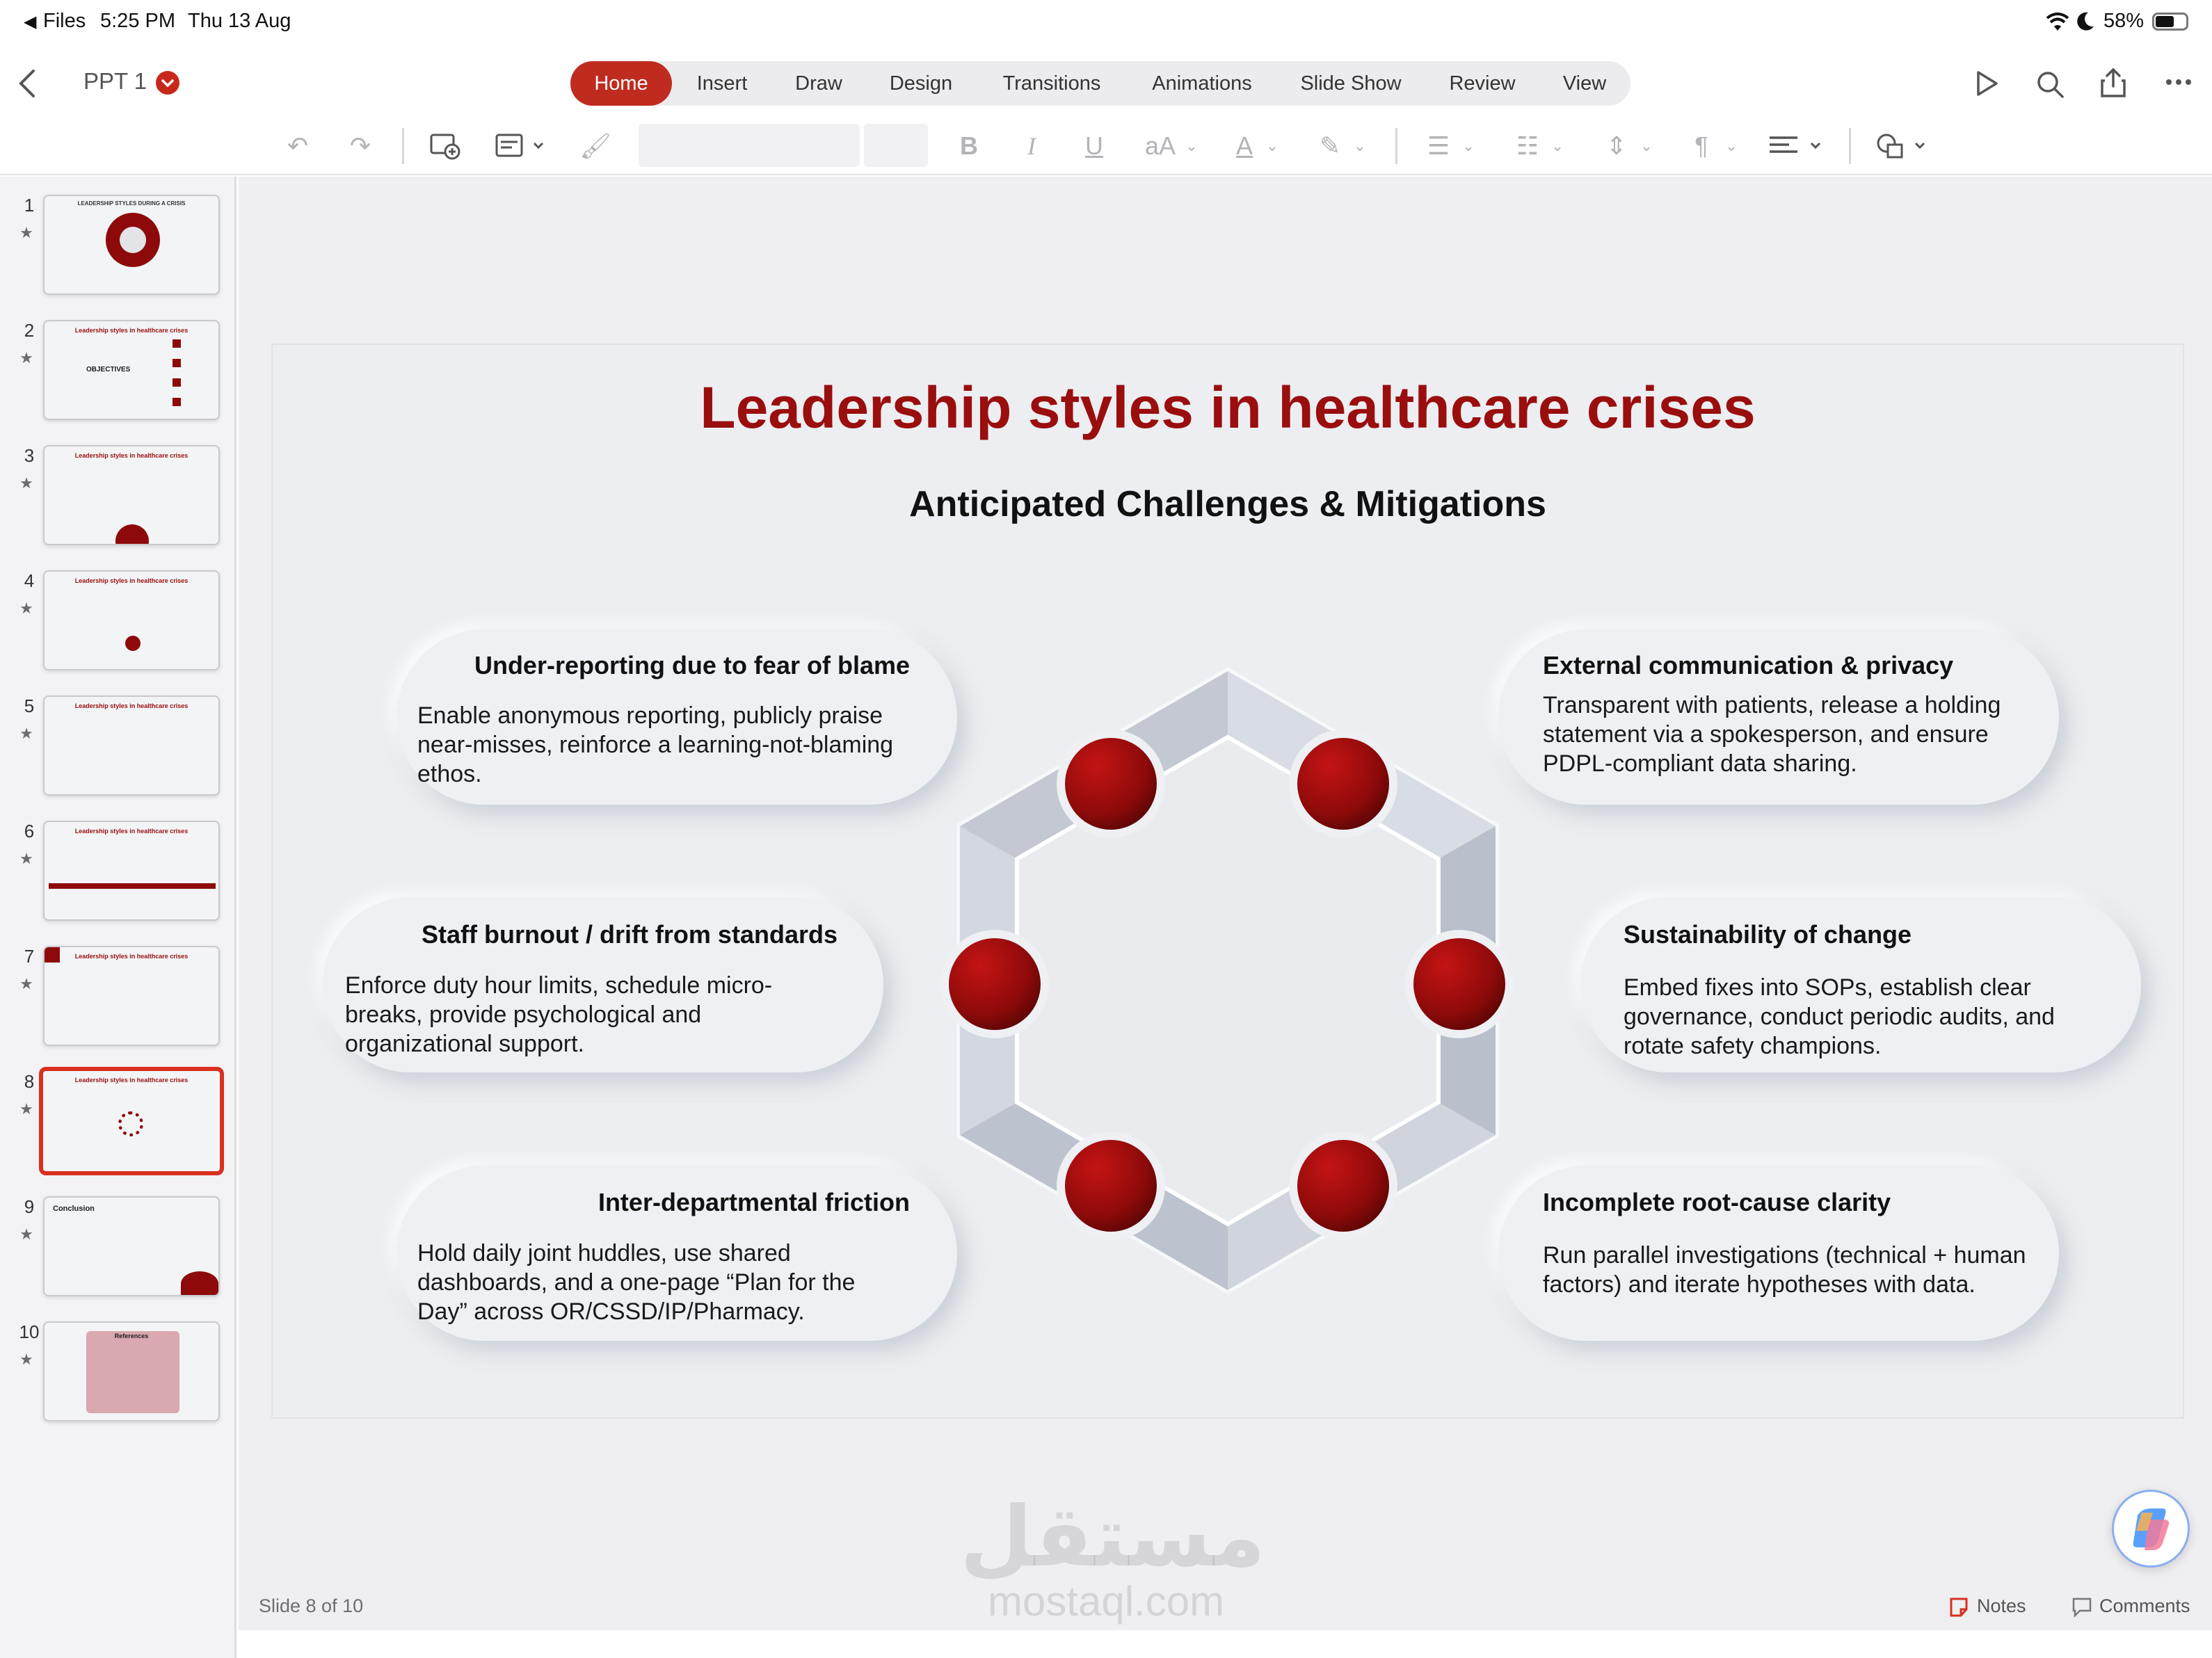 The image size is (2212, 1658). What do you see at coordinates (29, 1331) in the screenshot?
I see `slide-number: 10` at bounding box center [29, 1331].